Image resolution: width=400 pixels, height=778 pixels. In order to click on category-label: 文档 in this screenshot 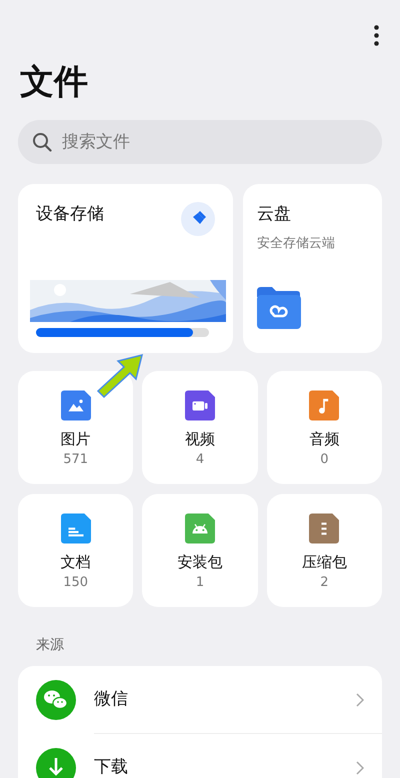, I will do `click(75, 562)`.